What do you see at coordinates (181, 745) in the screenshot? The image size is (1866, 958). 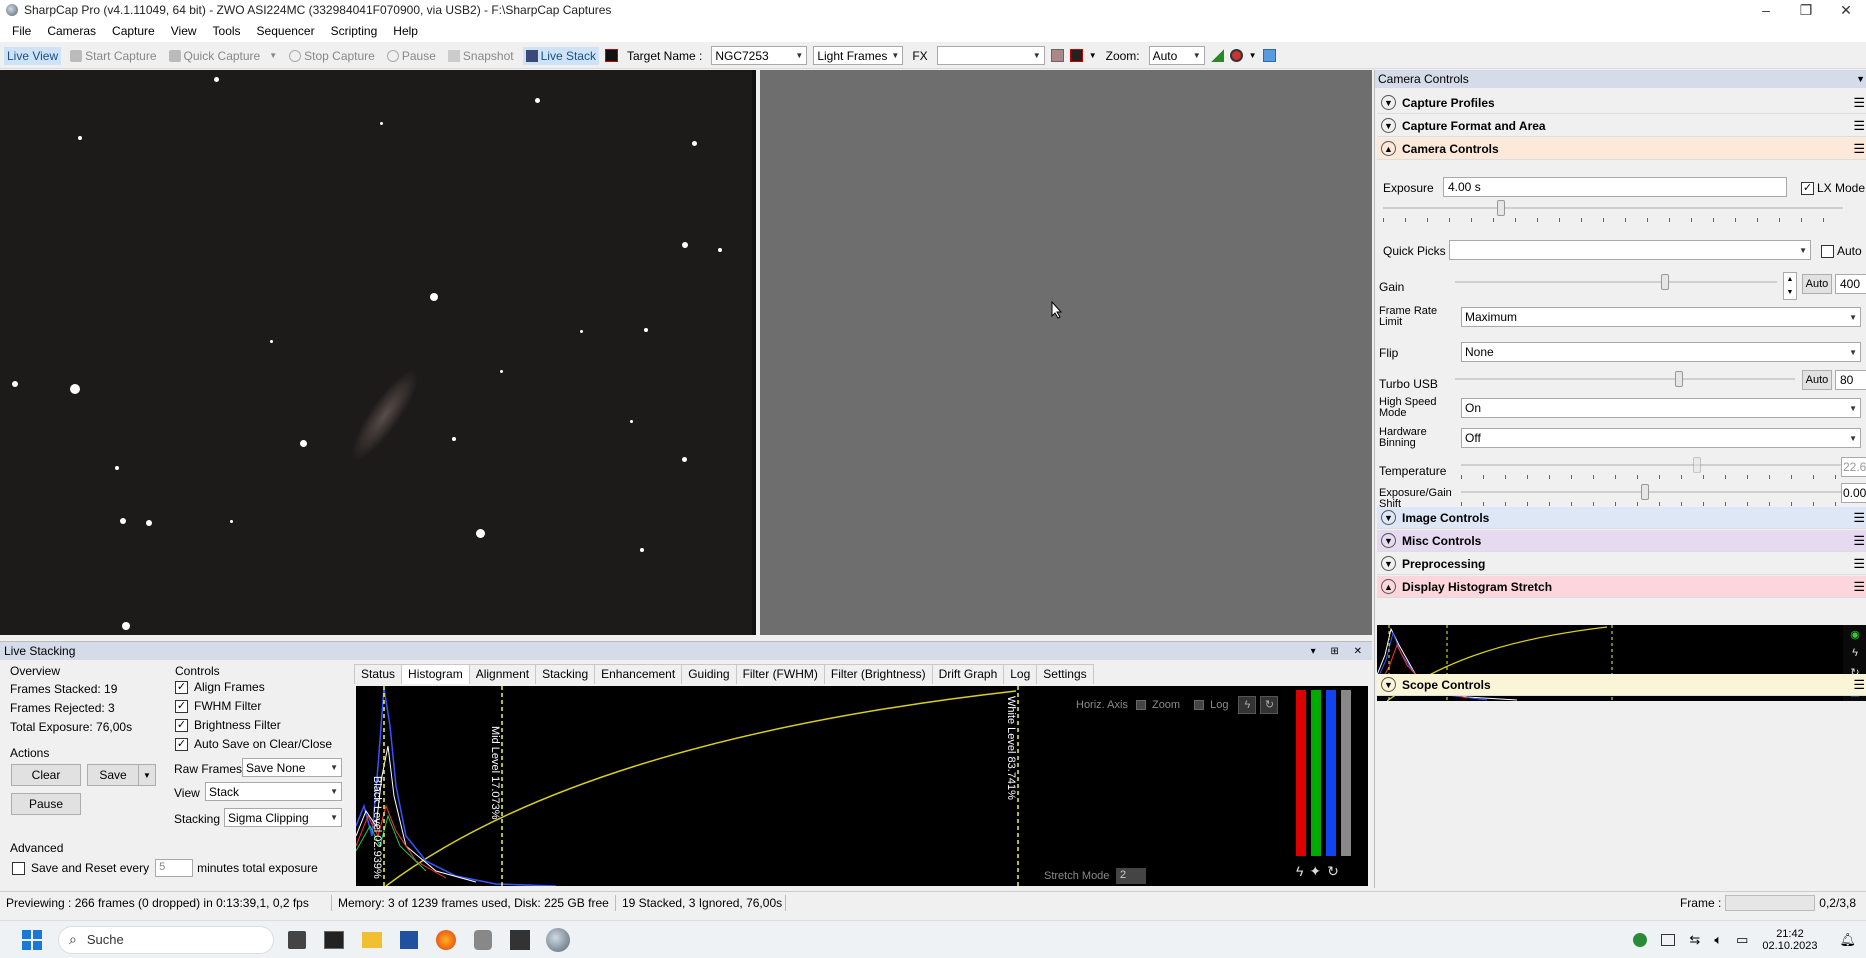 I see `auto-save-checkbox: ✓` at bounding box center [181, 745].